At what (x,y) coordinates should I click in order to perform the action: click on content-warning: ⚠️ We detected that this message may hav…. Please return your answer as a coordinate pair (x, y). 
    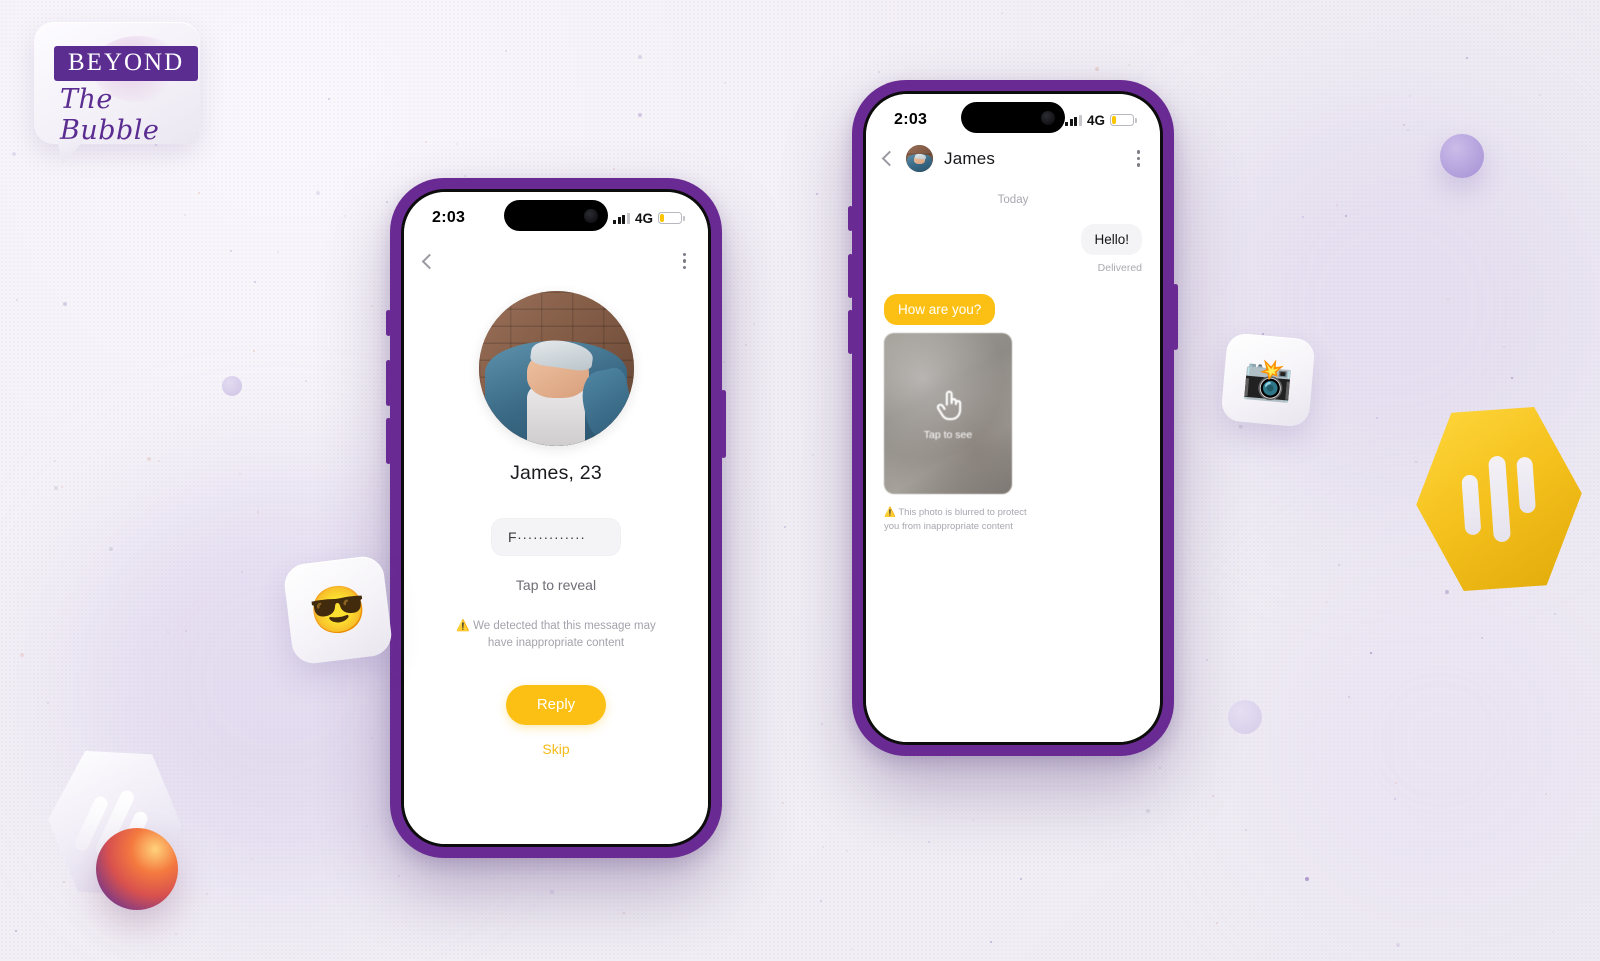
    Looking at the image, I should click on (556, 635).